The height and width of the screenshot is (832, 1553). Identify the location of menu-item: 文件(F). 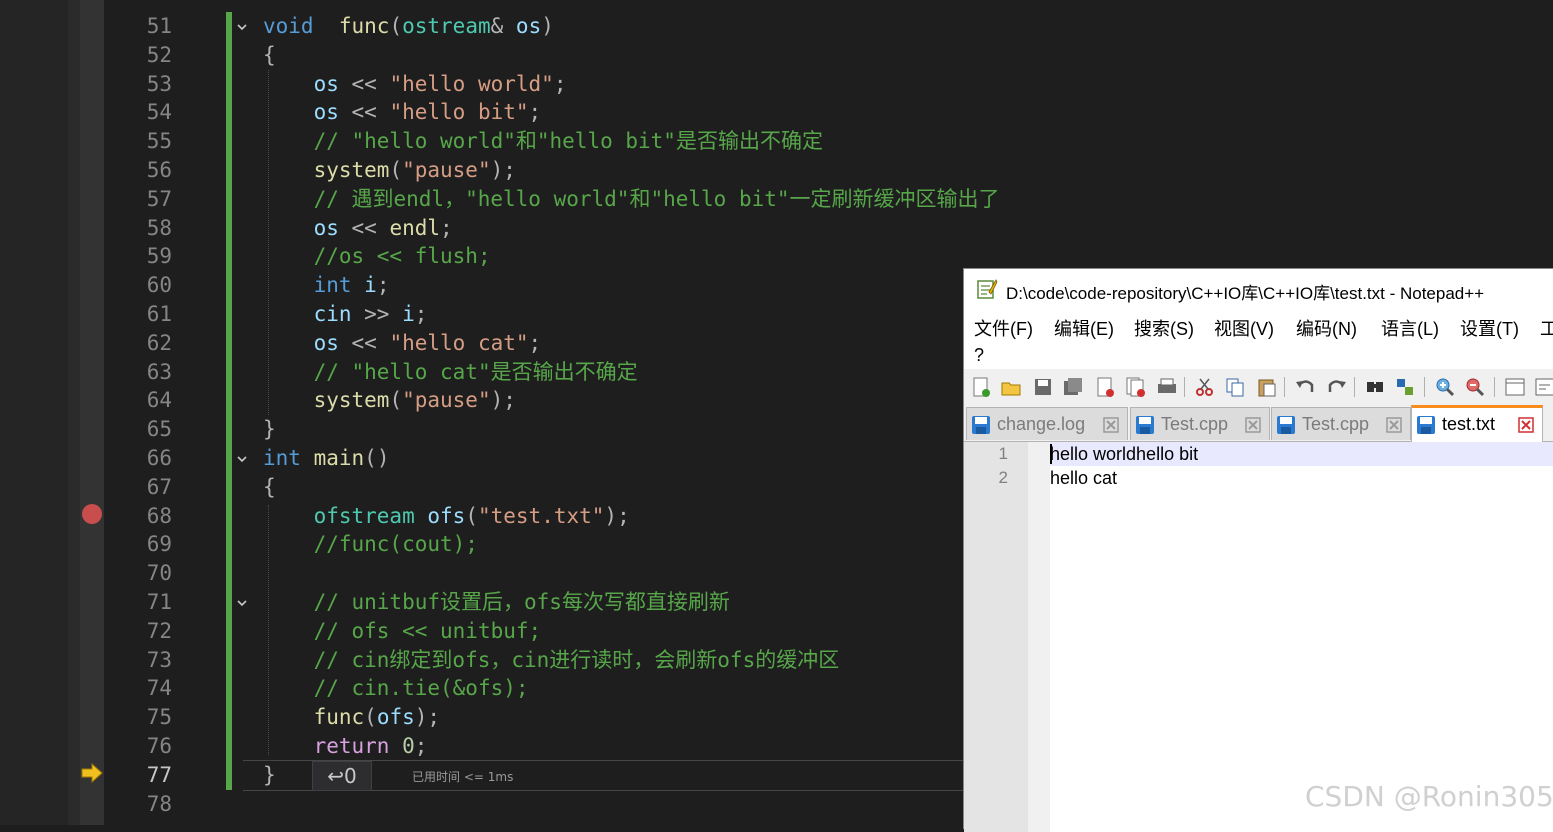
(1003, 328).